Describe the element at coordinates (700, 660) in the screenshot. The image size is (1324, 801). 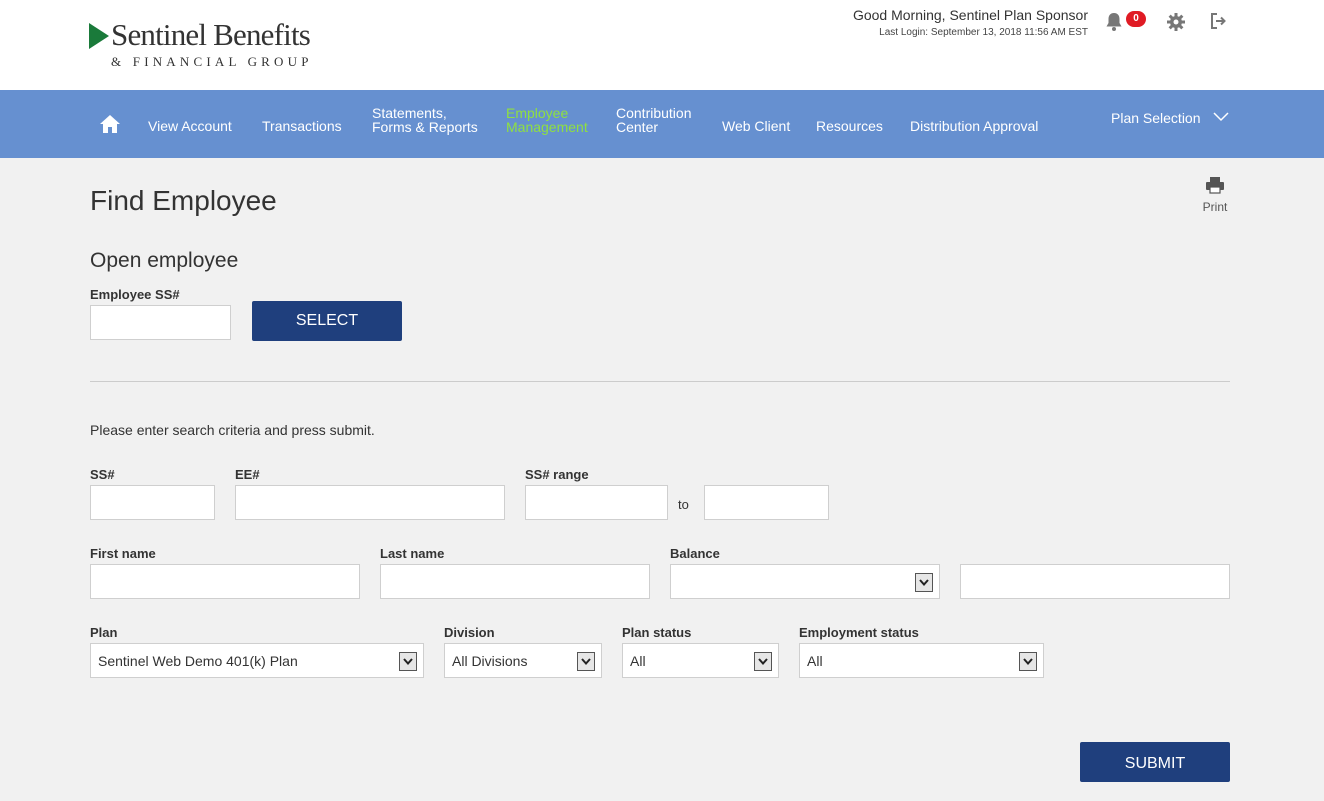
I see `plan-status-select: All` at that location.